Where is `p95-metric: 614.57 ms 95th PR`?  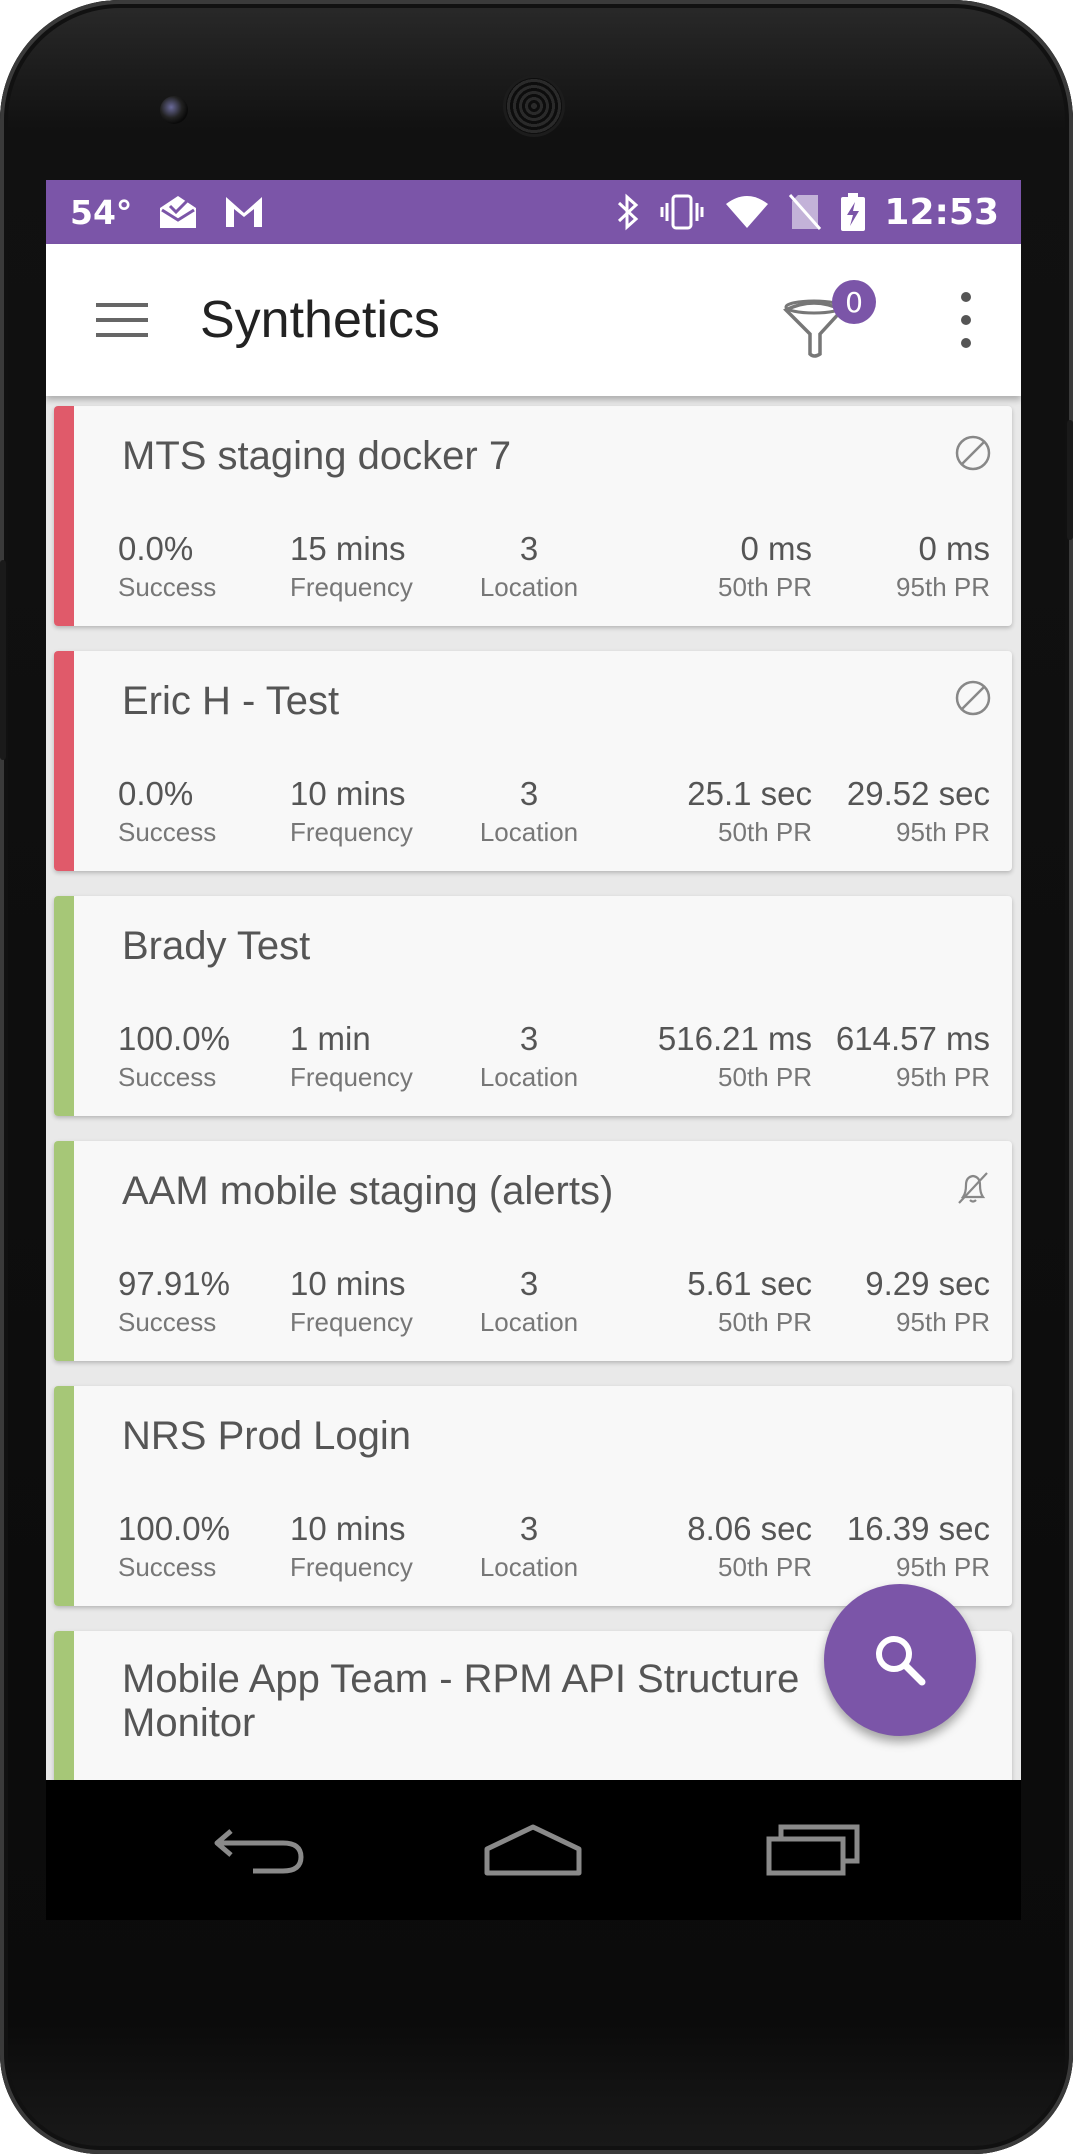
p95-metric: 614.57 ms 95th PR is located at coordinates (913, 1056).